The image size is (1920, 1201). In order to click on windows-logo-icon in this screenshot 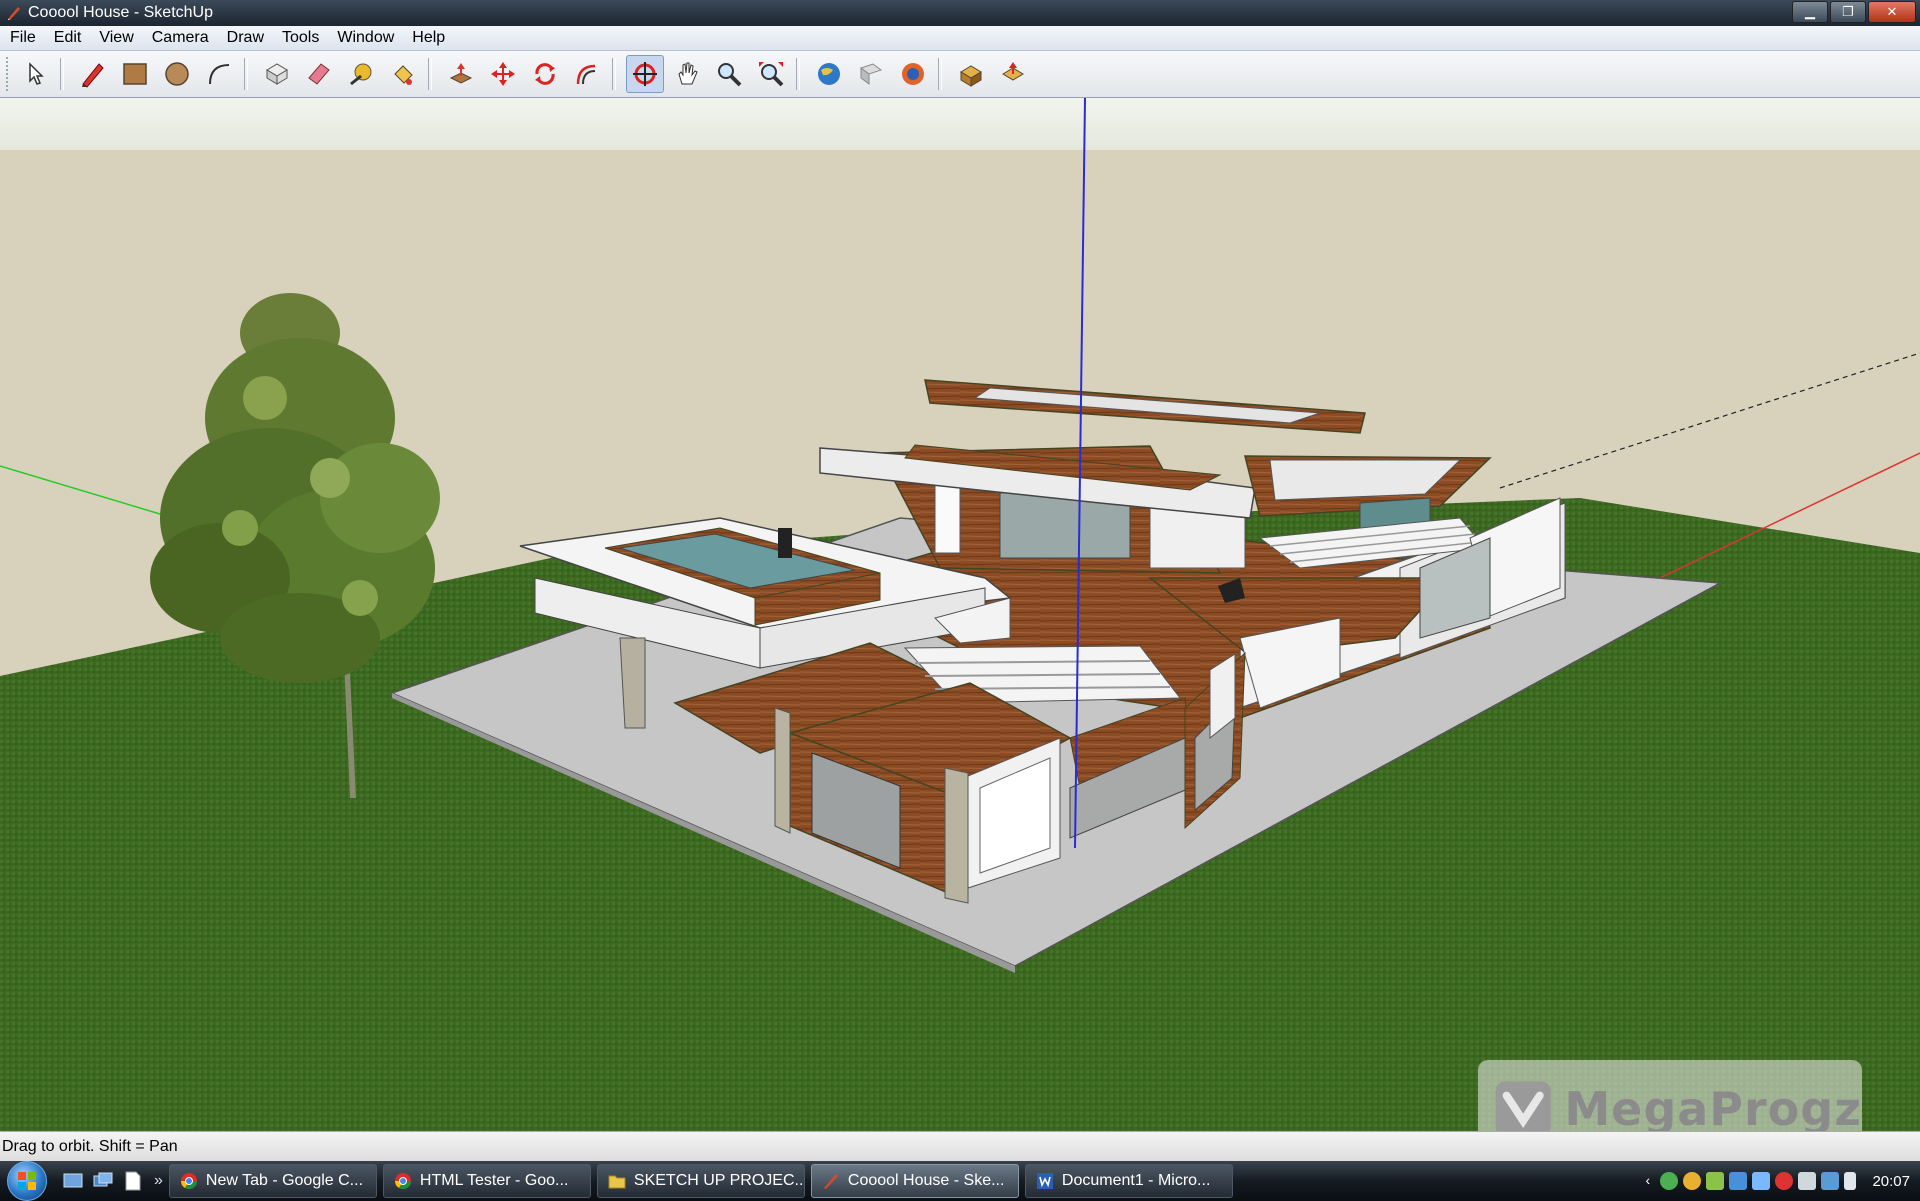, I will do `click(27, 1181)`.